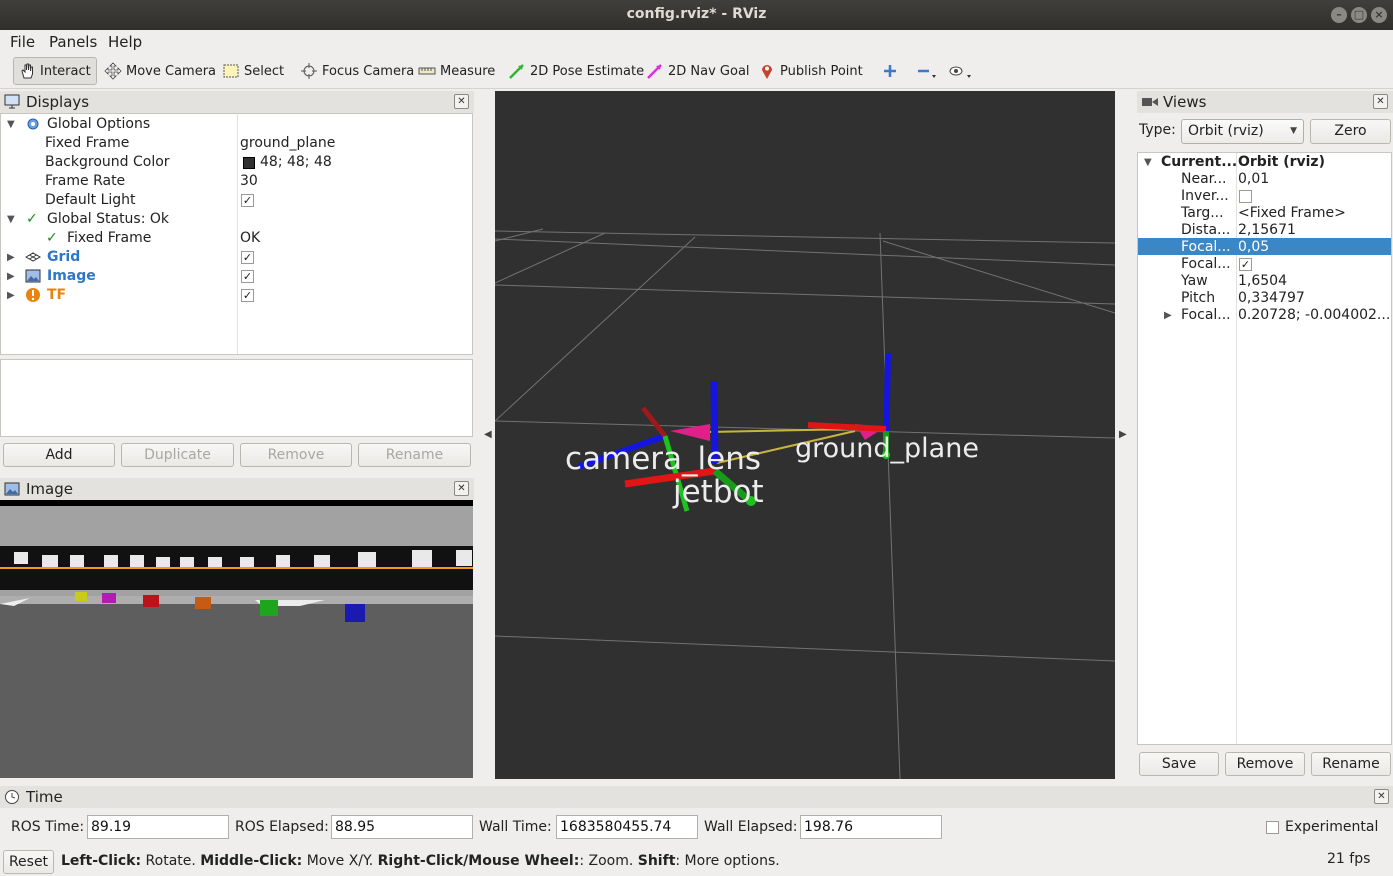 This screenshot has height=876, width=1393. What do you see at coordinates (1150, 102) in the screenshot?
I see `camera-icon` at bounding box center [1150, 102].